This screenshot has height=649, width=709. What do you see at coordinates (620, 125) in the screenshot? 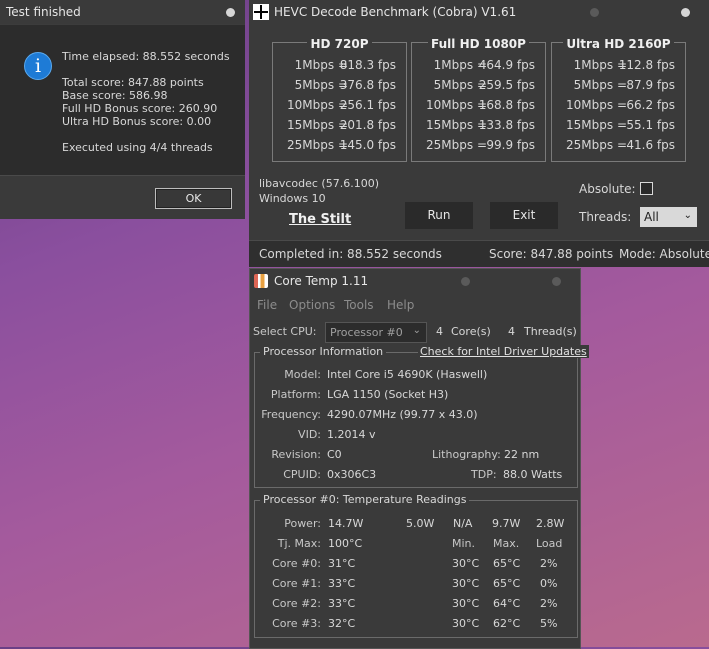
I see `result-row: 15Mbps = 55.1 fps` at bounding box center [620, 125].